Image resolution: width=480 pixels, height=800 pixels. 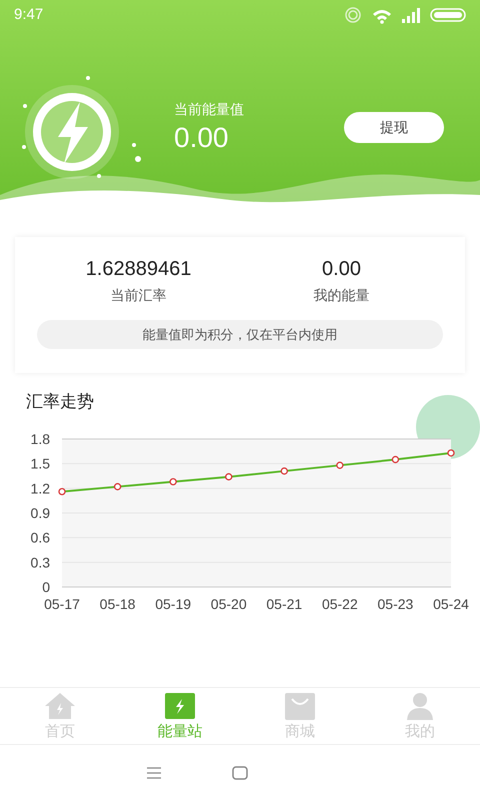 I want to click on menu-icon, so click(x=154, y=773).